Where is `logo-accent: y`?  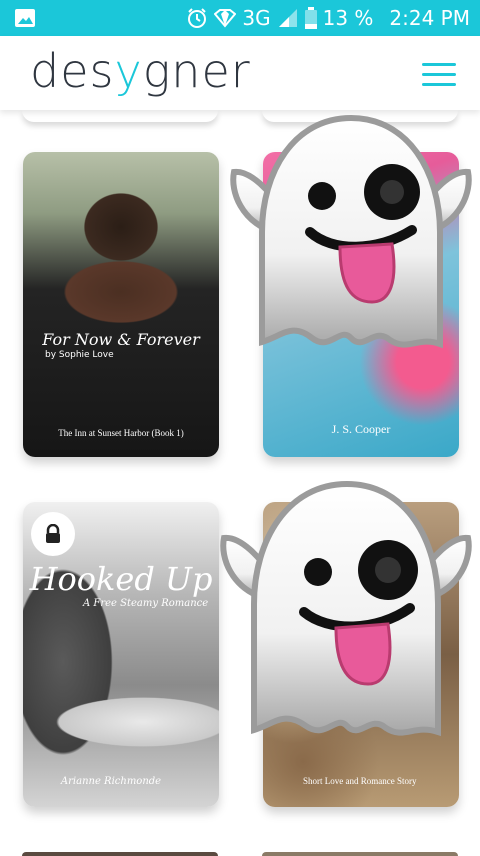 logo-accent: y is located at coordinates (128, 71).